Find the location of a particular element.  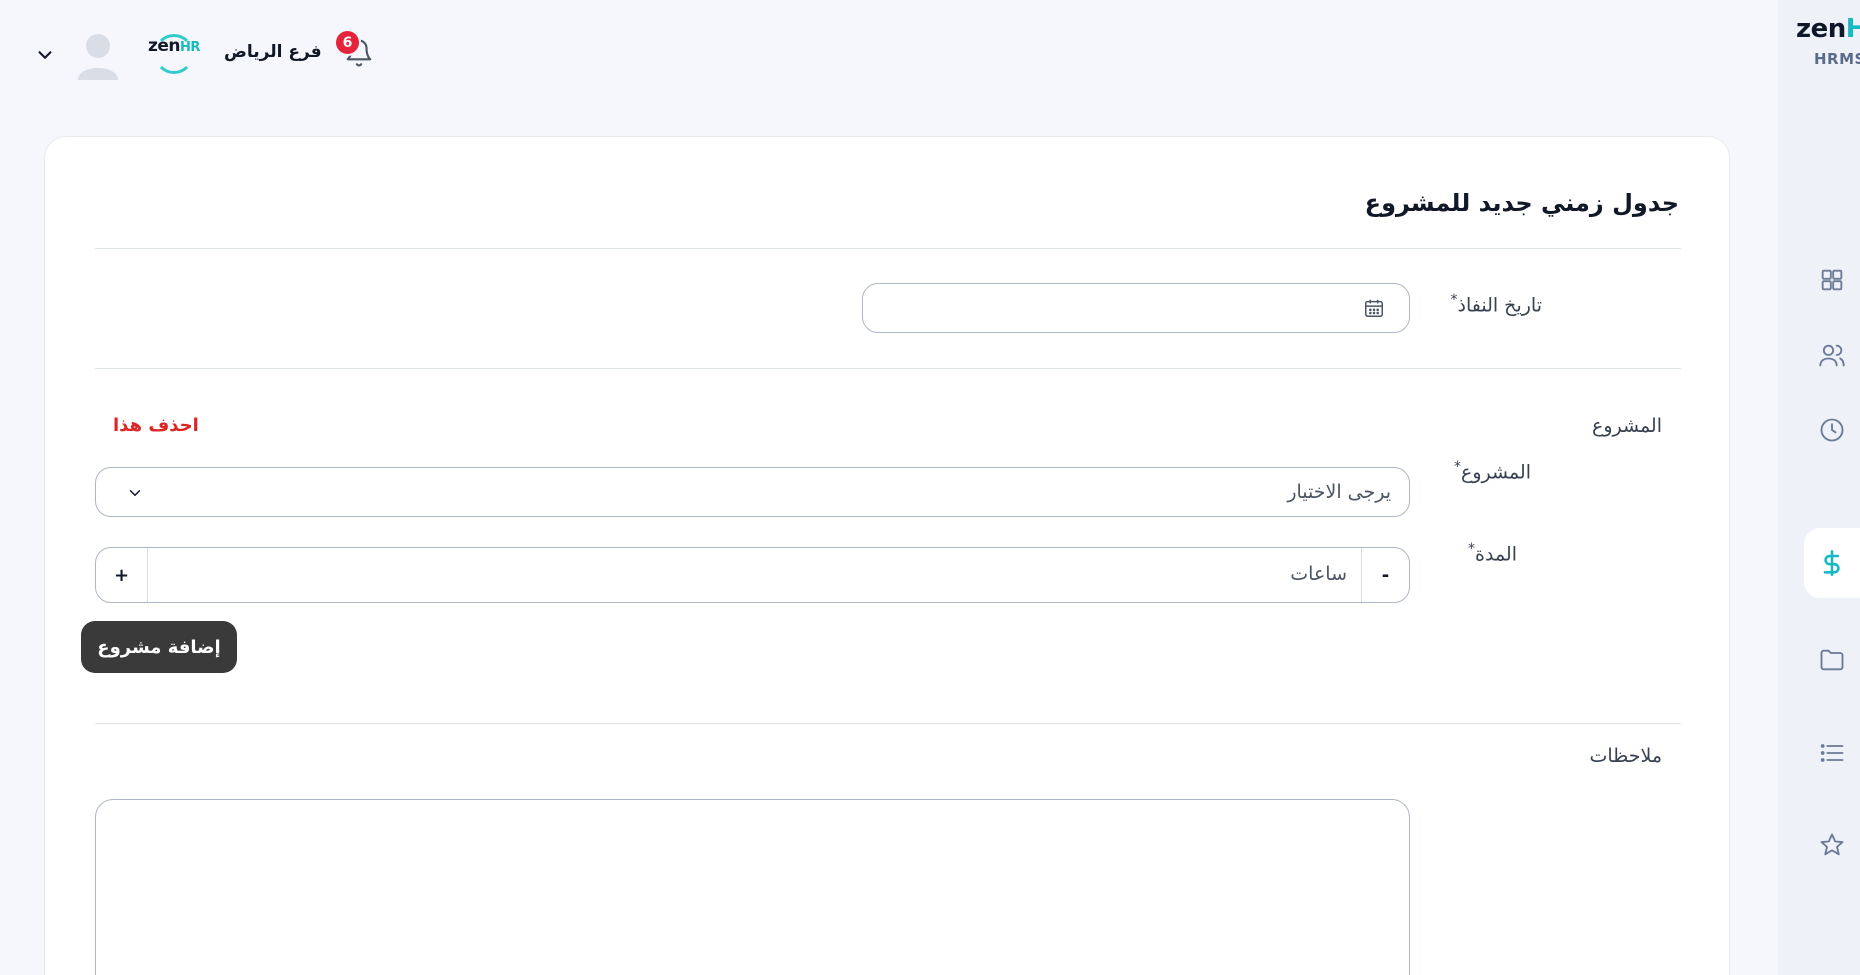

calendar-icon is located at coordinates (1374, 308).